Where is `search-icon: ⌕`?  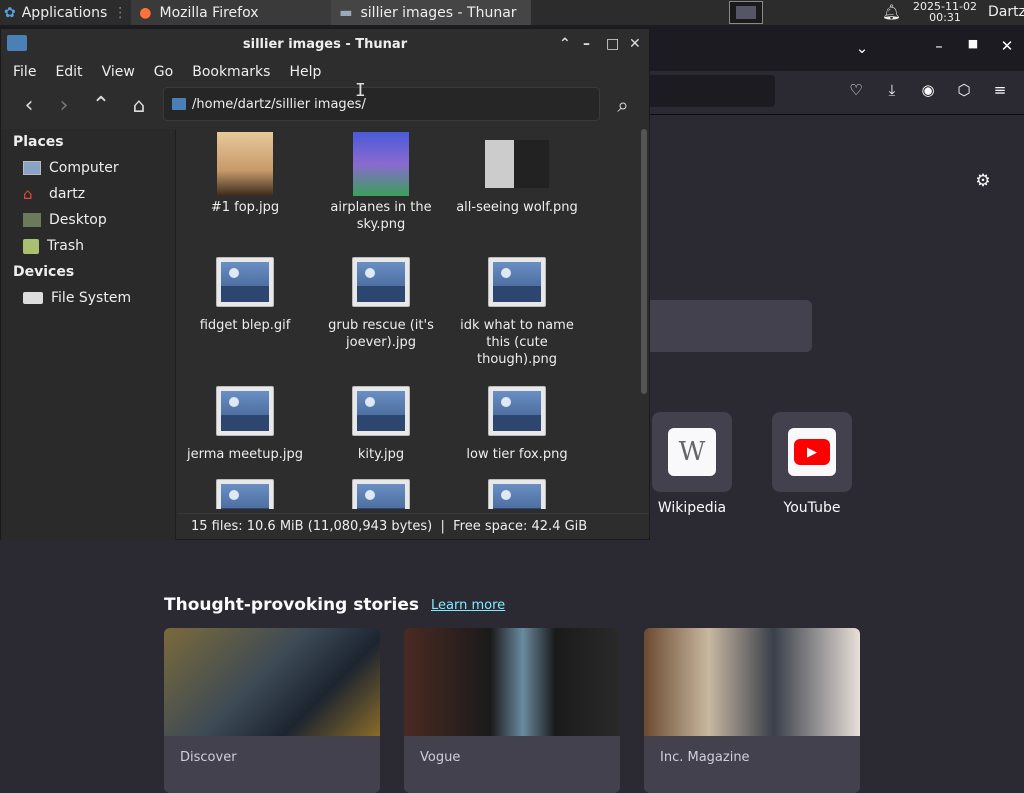
search-icon: ⌕ is located at coordinates (623, 105).